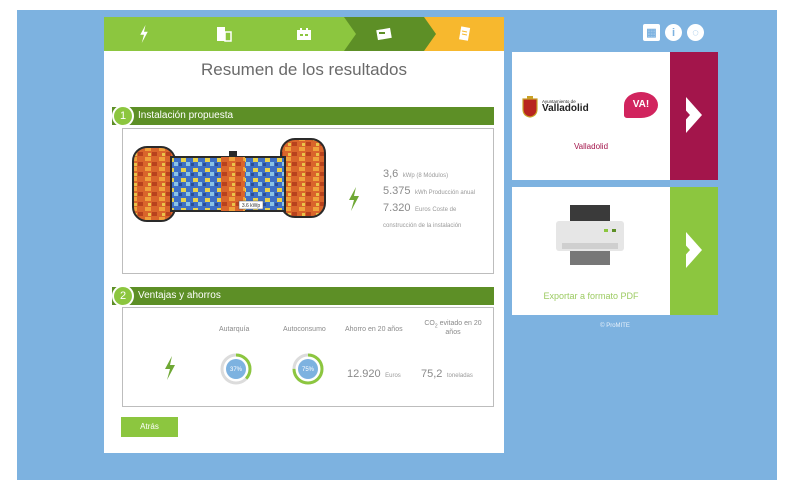 This screenshot has width=787, height=481. What do you see at coordinates (374, 329) in the screenshot?
I see `col-ahorro: Ahorro en 20 años` at bounding box center [374, 329].